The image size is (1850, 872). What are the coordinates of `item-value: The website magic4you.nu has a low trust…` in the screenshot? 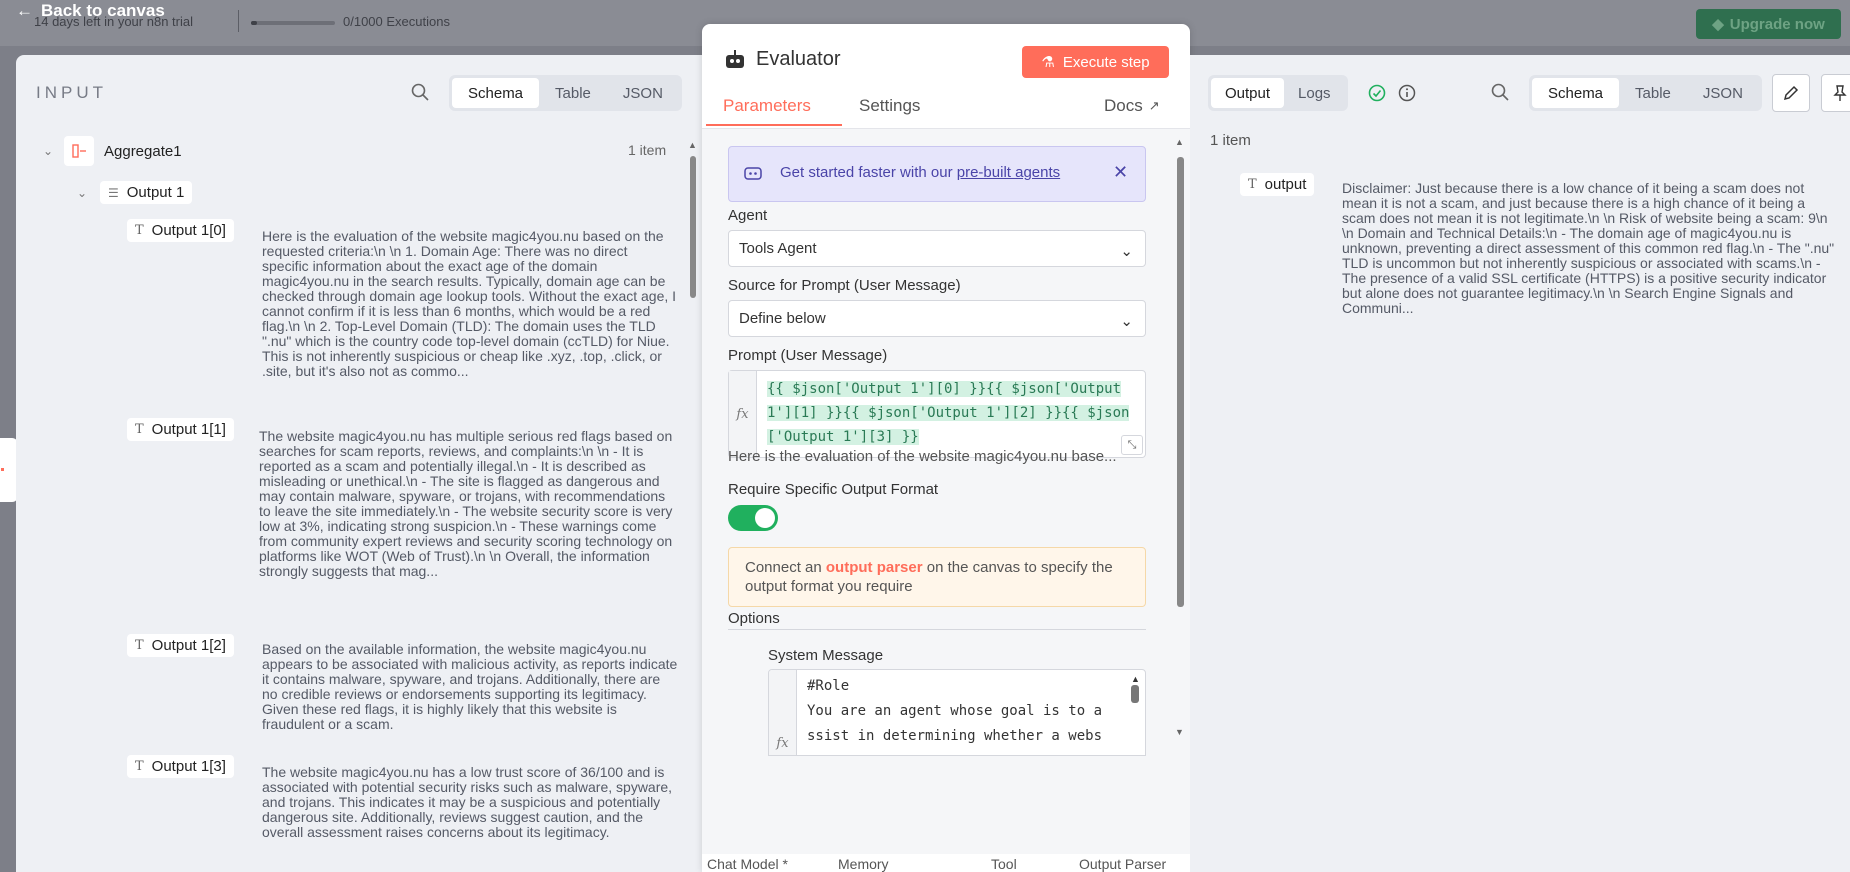 It's located at (467, 802).